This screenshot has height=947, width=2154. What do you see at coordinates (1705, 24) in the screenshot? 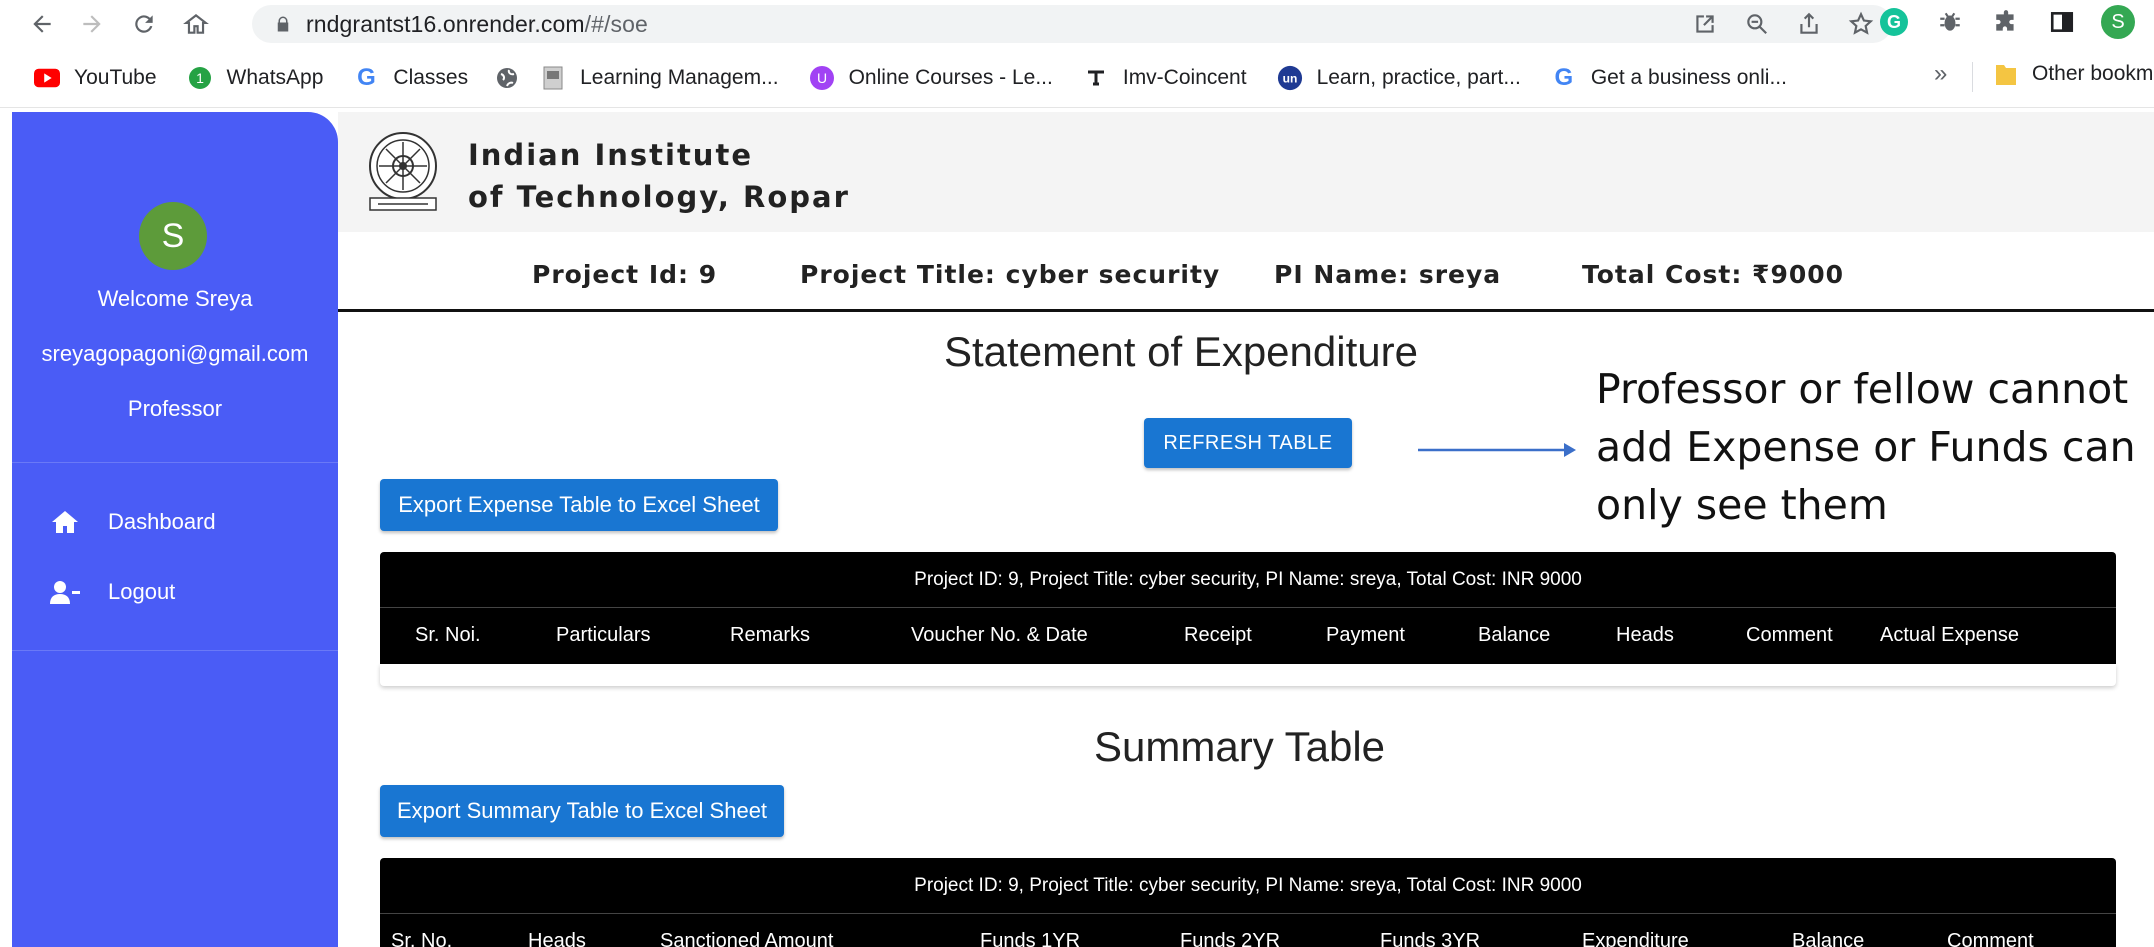
I see `install-app-icon` at bounding box center [1705, 24].